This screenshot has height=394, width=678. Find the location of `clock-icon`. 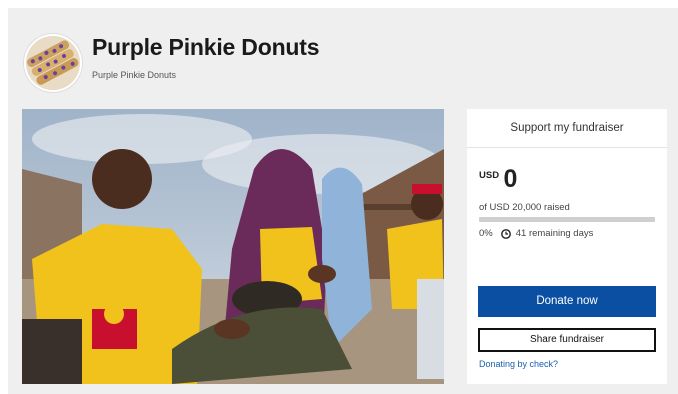

clock-icon is located at coordinates (505, 233).